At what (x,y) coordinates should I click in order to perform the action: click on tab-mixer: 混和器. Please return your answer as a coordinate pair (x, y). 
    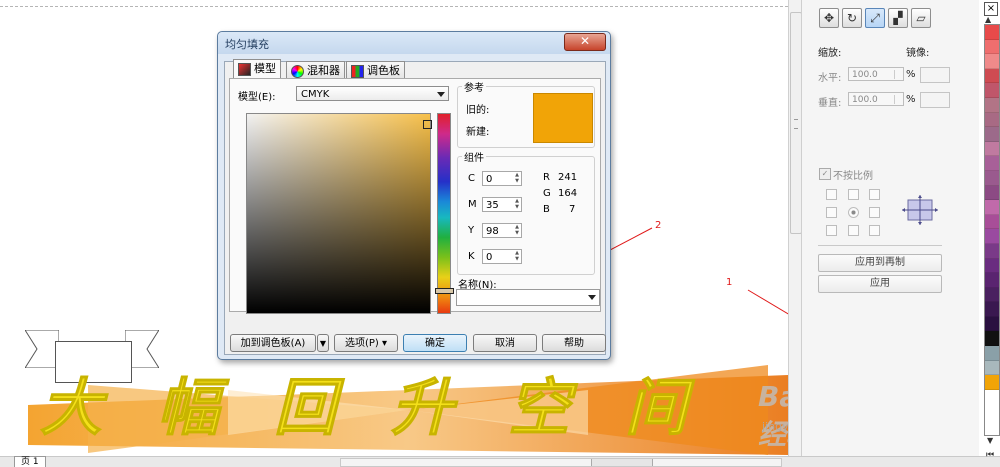
    Looking at the image, I should click on (315, 70).